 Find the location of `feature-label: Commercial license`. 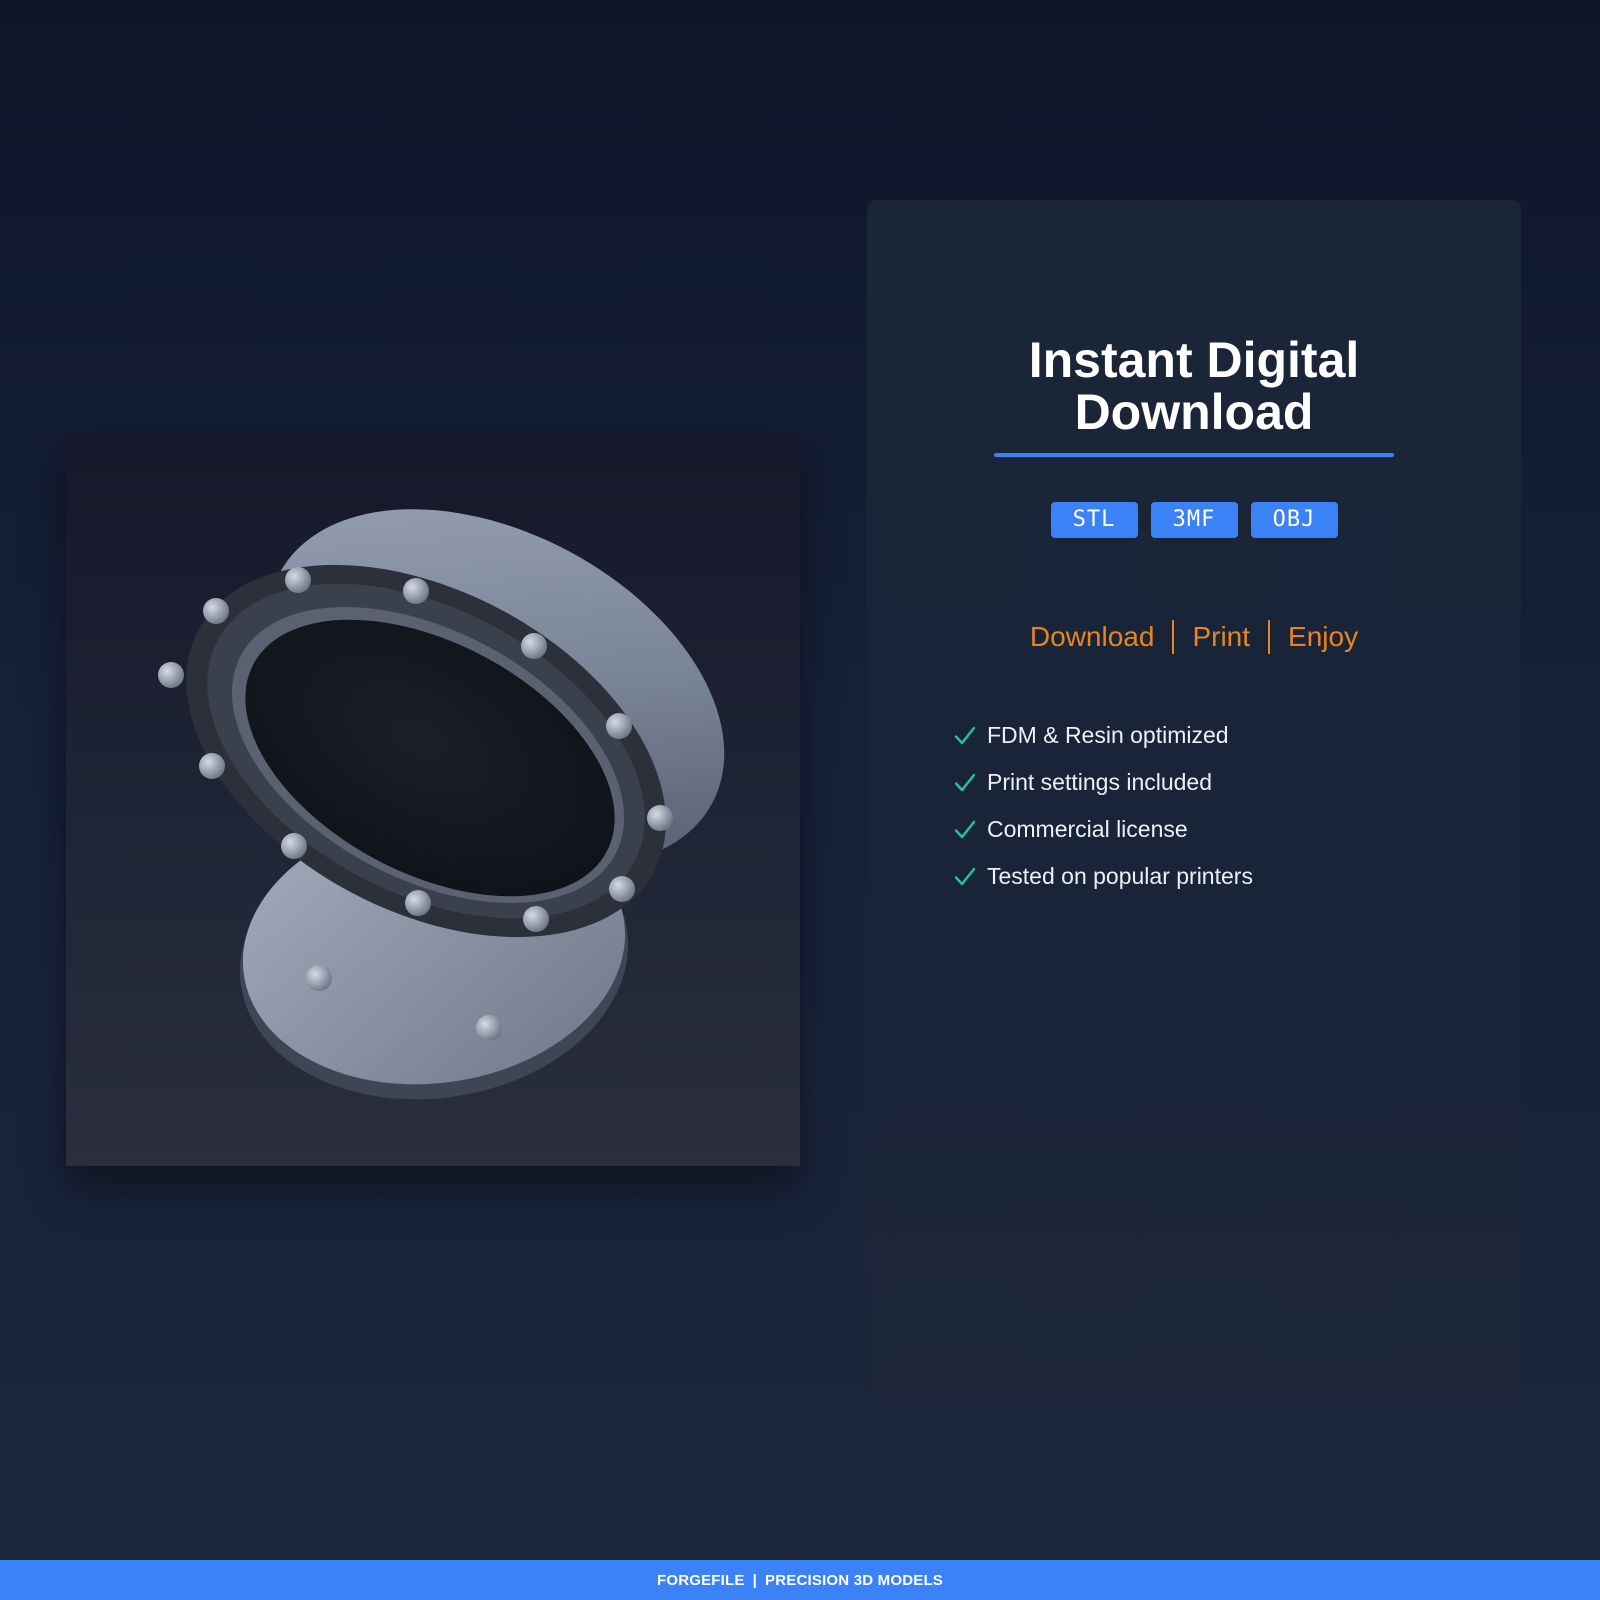

feature-label: Commercial license is located at coordinates (1087, 829).